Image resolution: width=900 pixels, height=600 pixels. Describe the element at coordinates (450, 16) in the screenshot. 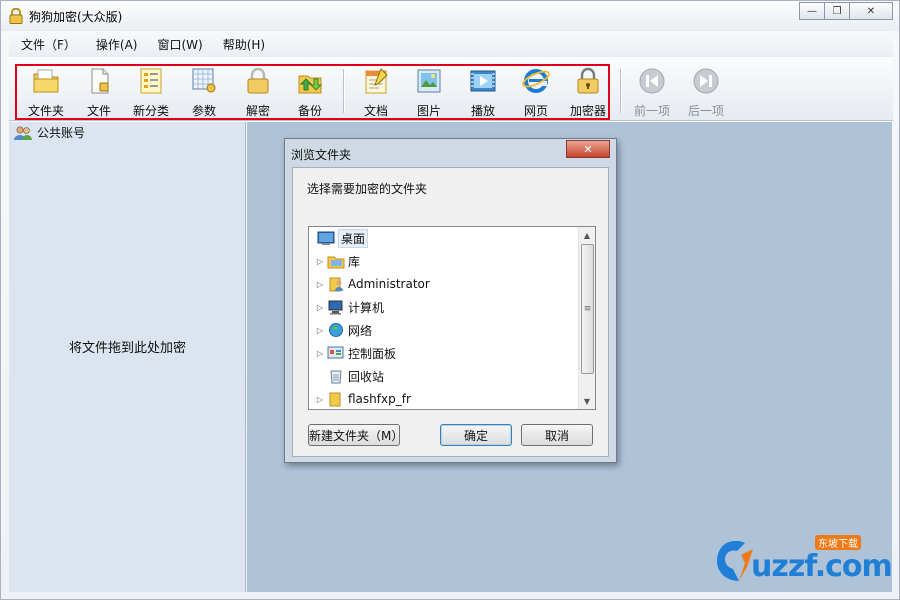

I see `title-bar: 狗狗加密(大众版) — ❐ ✕` at that location.